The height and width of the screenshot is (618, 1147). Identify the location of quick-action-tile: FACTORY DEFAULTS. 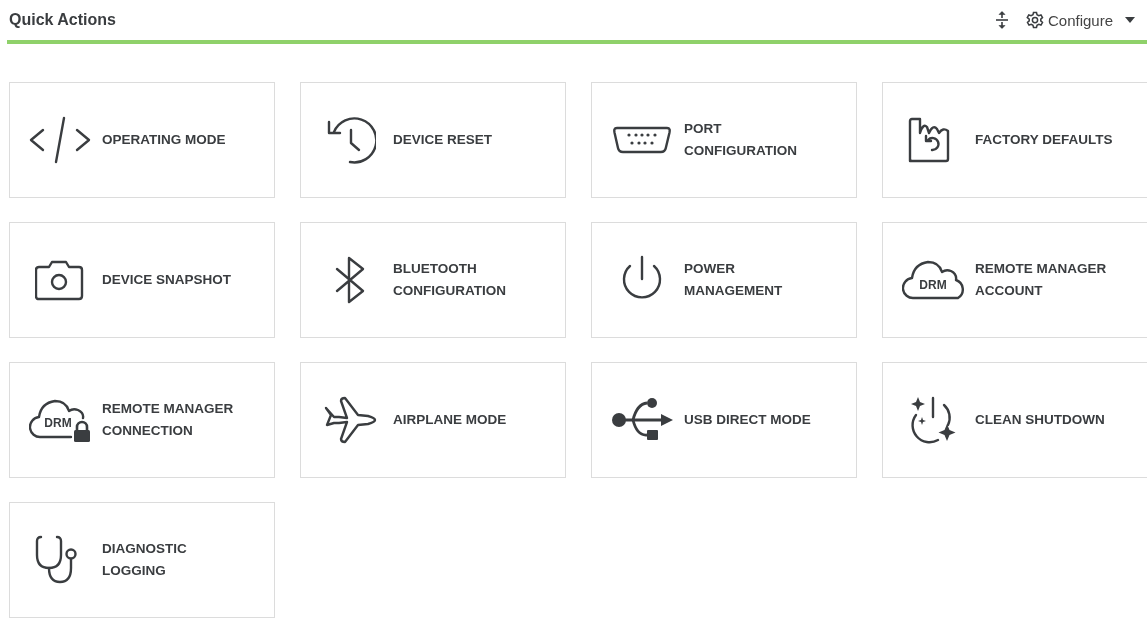
(1014, 140).